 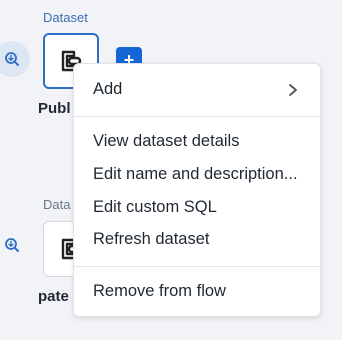 What do you see at coordinates (197, 141) in the screenshot?
I see `menu-item-view-dataset-details: View dataset details` at bounding box center [197, 141].